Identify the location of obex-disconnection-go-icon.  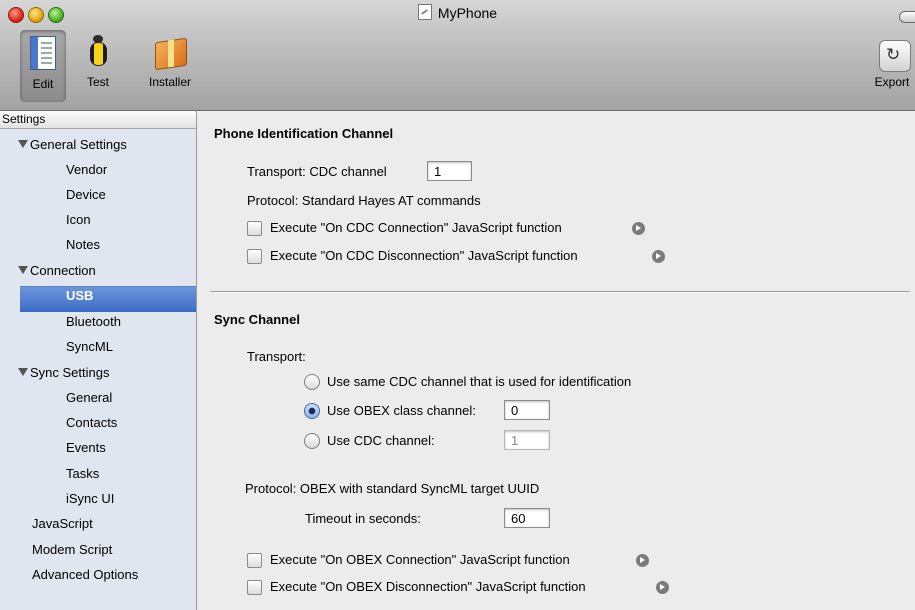
(662, 587).